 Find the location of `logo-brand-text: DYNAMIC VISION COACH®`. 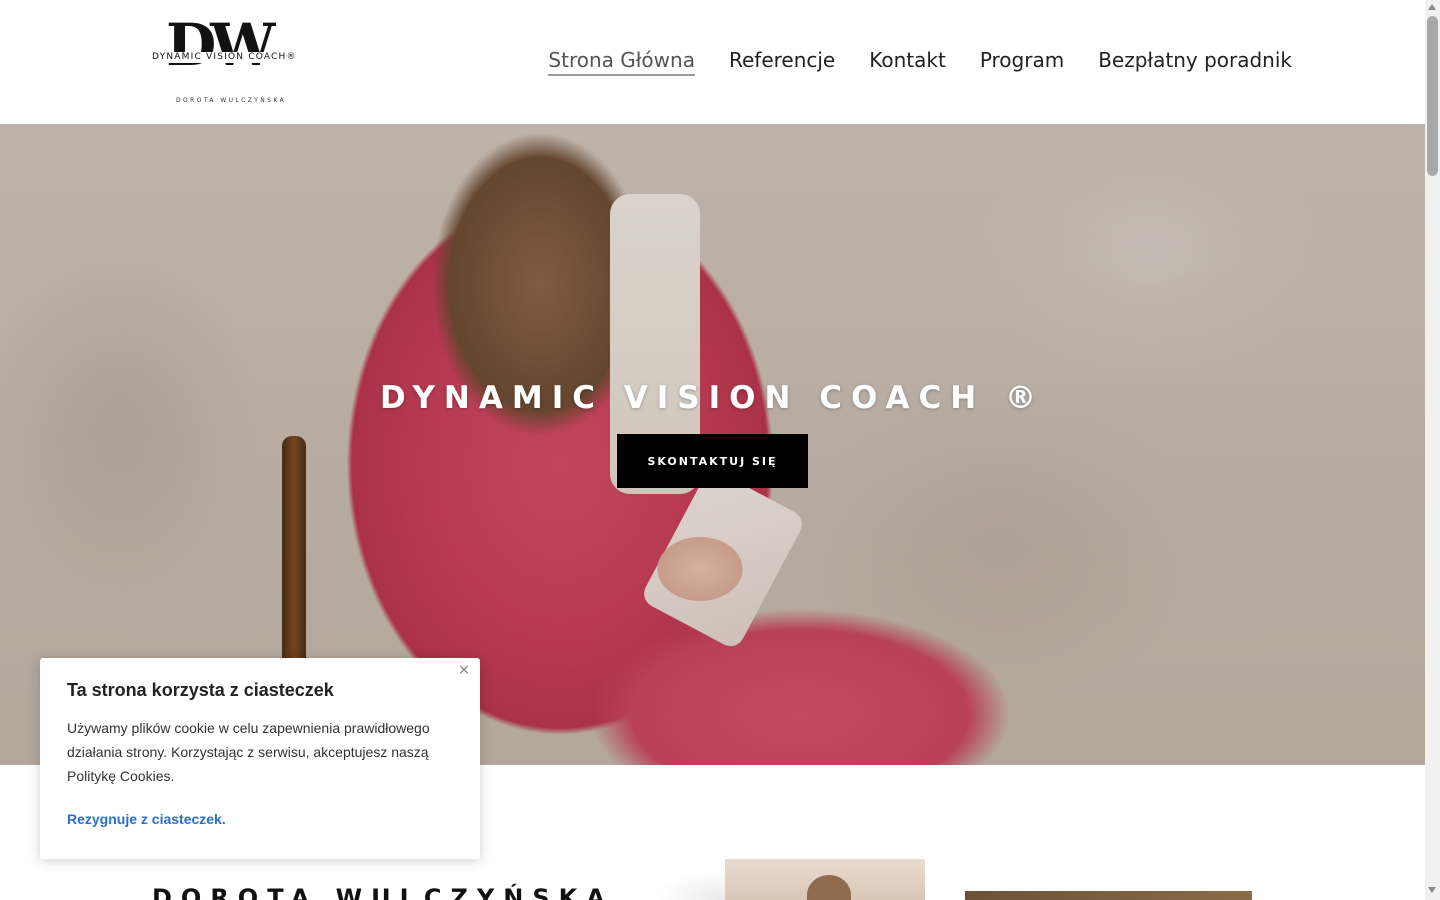

logo-brand-text: DYNAMIC VISION COACH® is located at coordinates (234, 57).